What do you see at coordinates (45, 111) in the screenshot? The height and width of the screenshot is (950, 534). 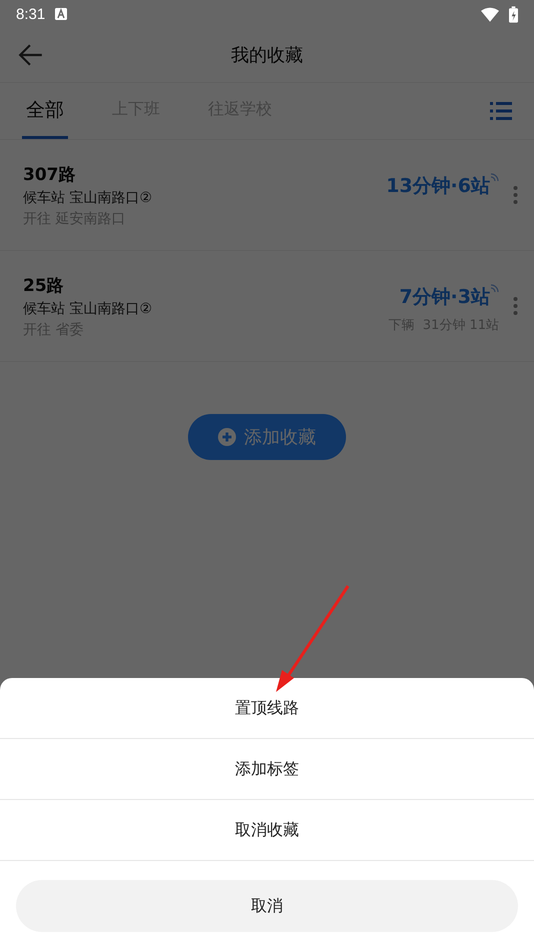 I see `tab: 全部` at bounding box center [45, 111].